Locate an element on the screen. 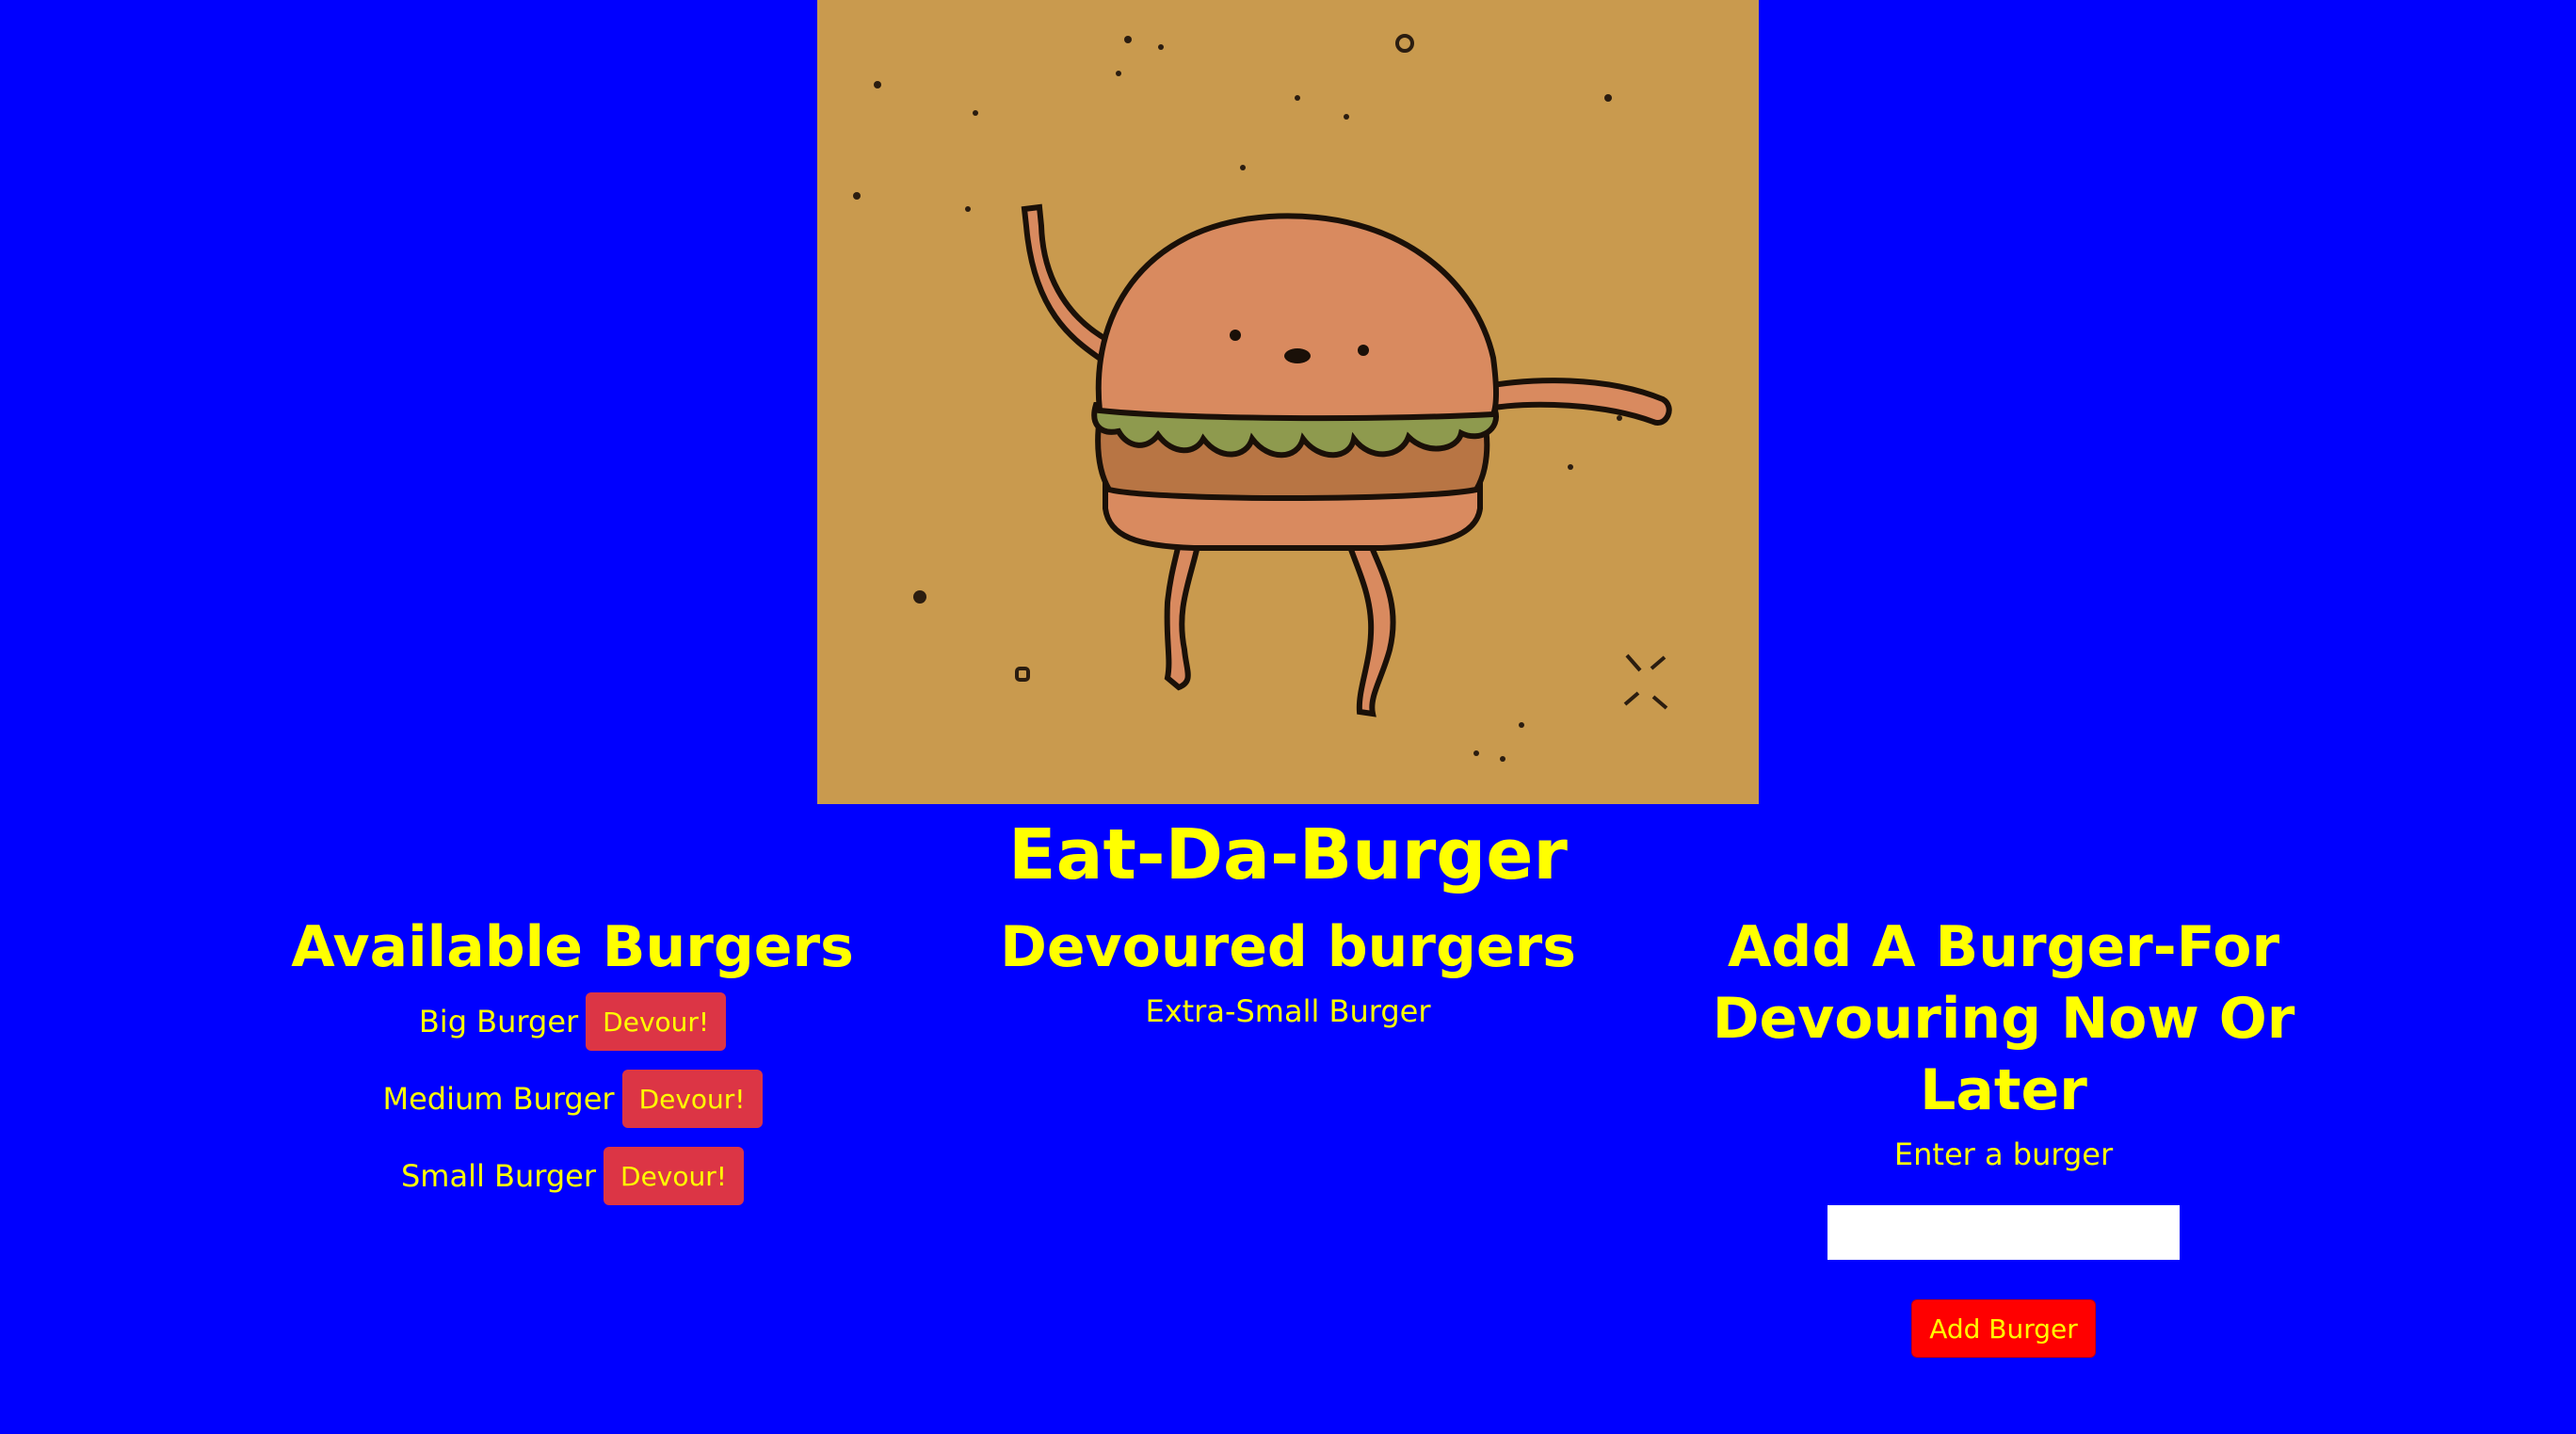 The image size is (2576, 1434). burger-name: Big Burger is located at coordinates (498, 1021).